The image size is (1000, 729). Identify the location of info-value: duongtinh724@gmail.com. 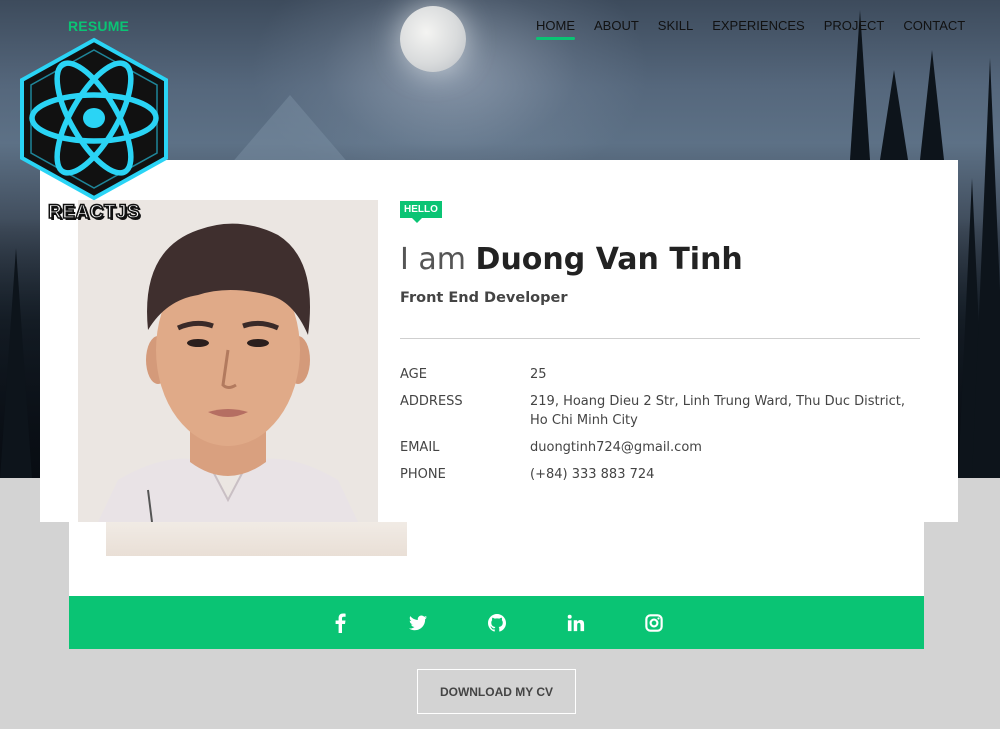
(725, 447).